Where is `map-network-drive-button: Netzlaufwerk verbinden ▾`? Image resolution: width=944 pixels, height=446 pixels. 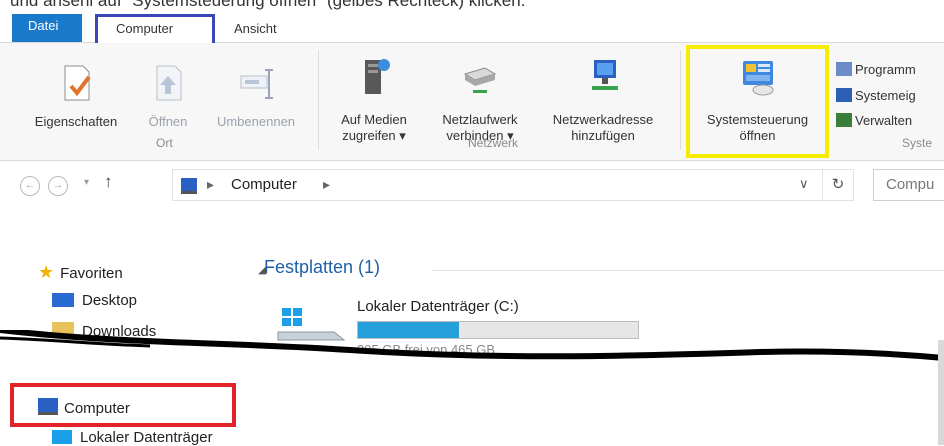
map-network-drive-button: Netzlaufwerk verbinden ▾ is located at coordinates (480, 100).